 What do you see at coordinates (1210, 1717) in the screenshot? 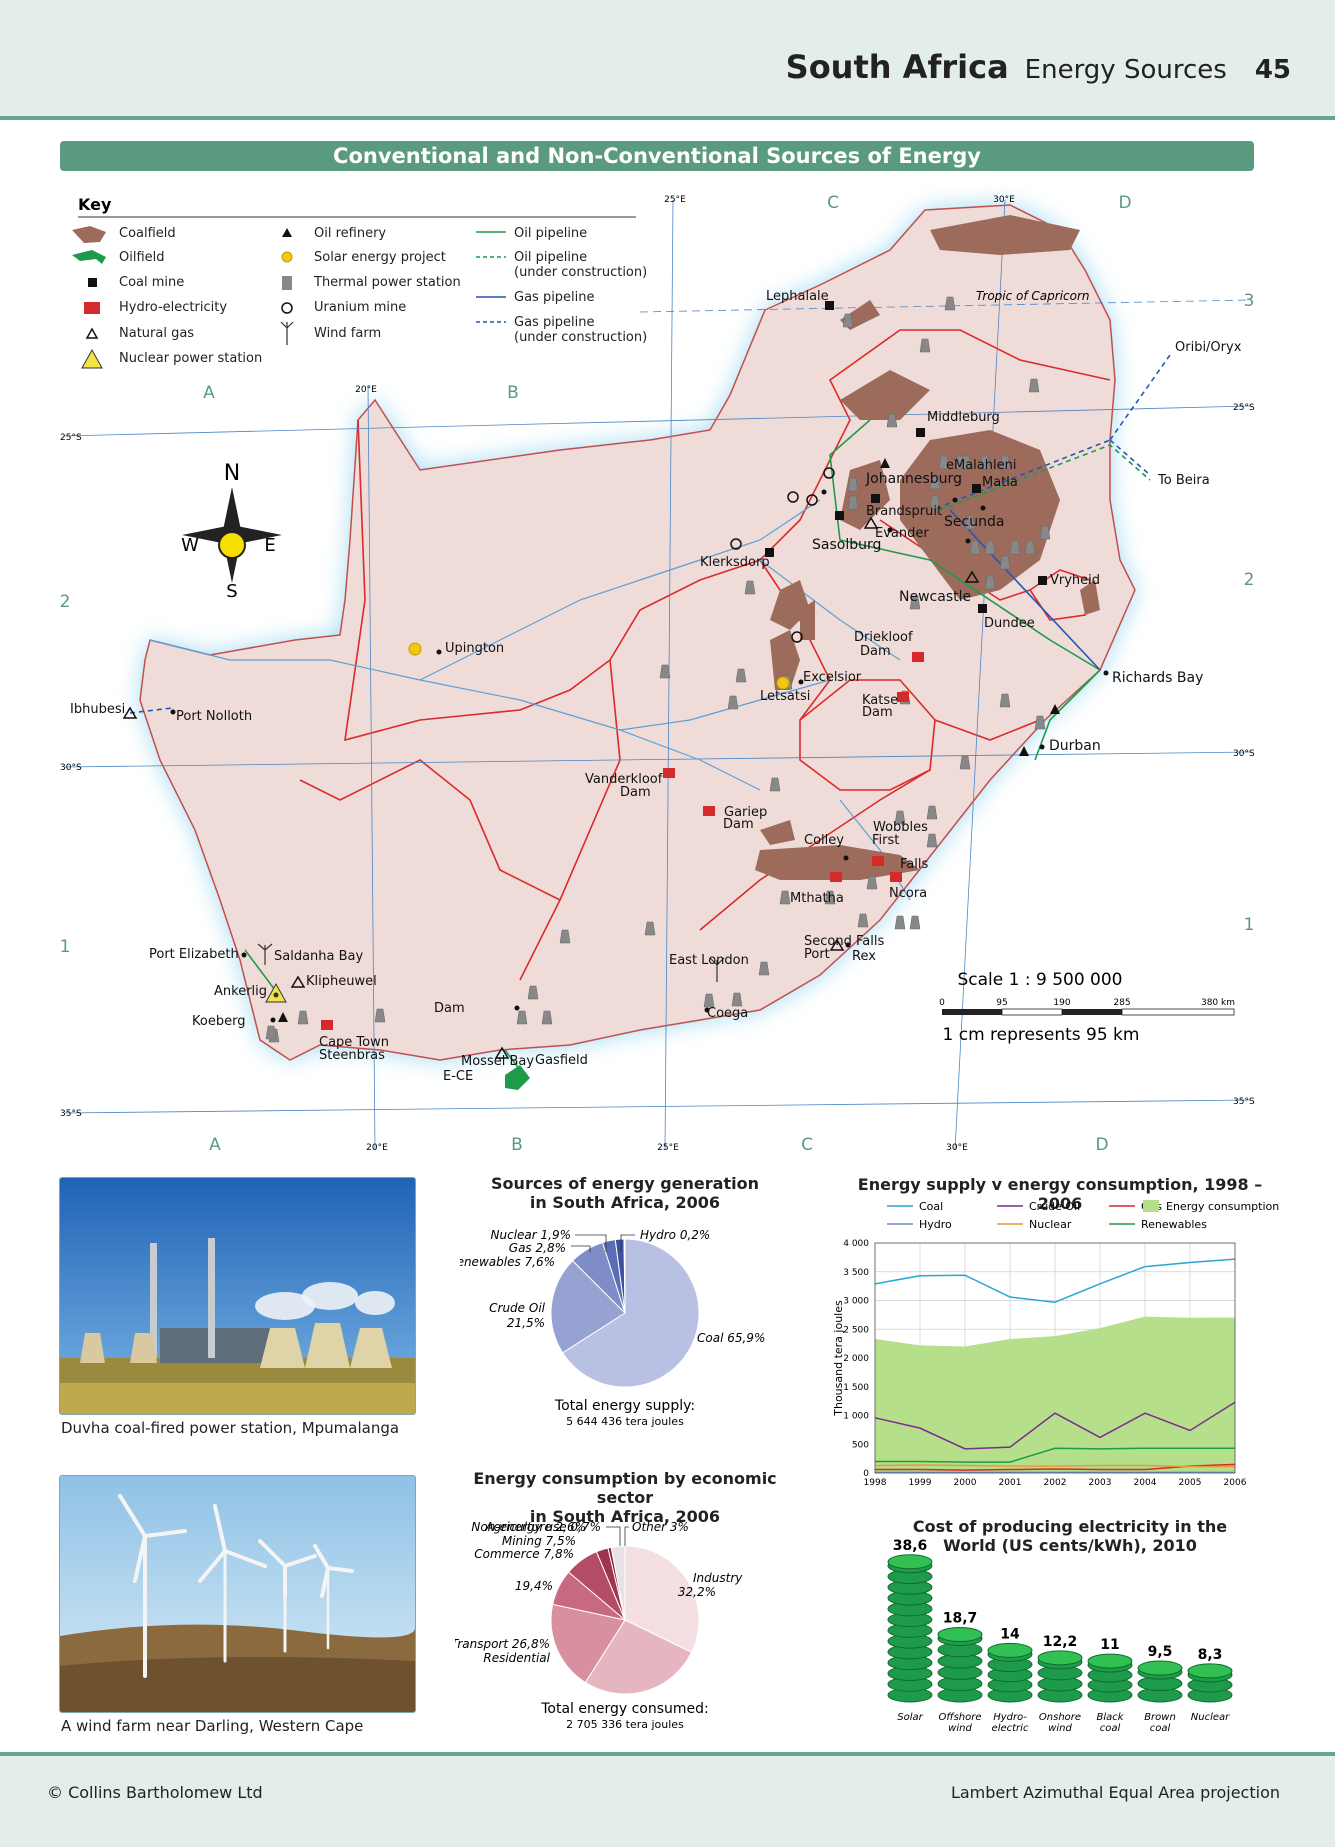
I see `bar-category-label: Nuclear` at bounding box center [1210, 1717].